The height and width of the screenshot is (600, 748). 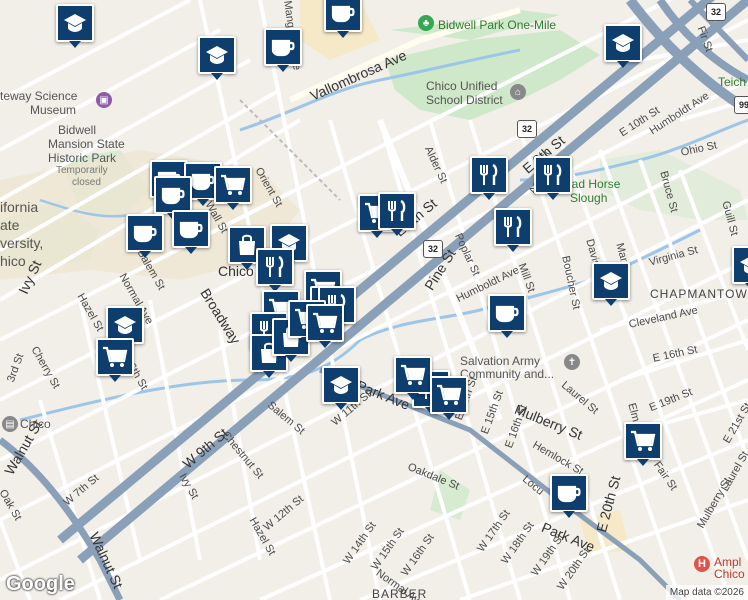 What do you see at coordinates (40, 584) in the screenshot?
I see `google-logo: Google` at bounding box center [40, 584].